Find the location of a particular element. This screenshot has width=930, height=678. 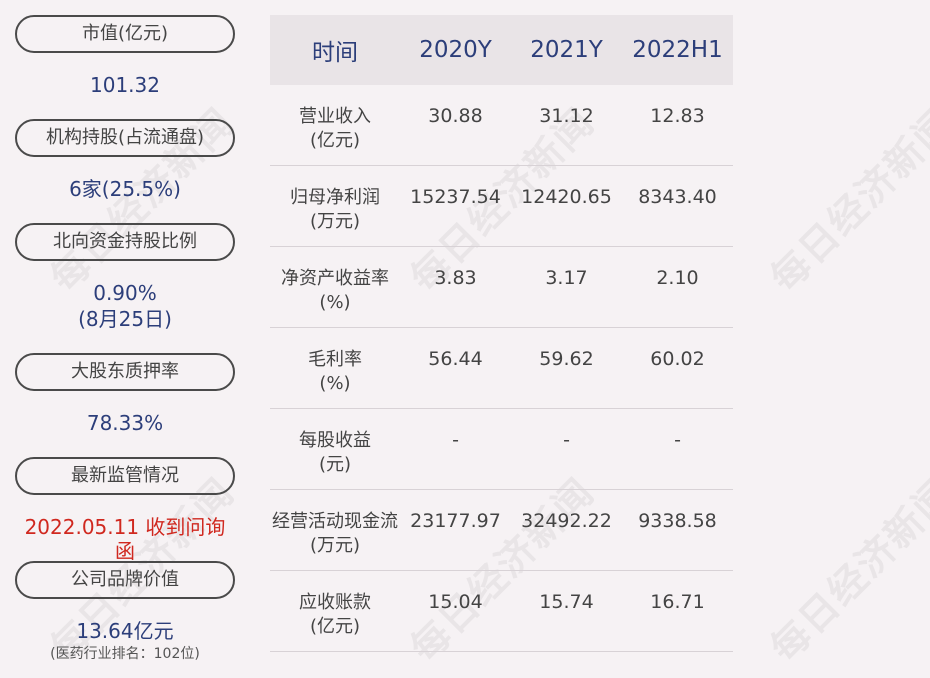

table-cell: 15237.54 is located at coordinates (455, 197).